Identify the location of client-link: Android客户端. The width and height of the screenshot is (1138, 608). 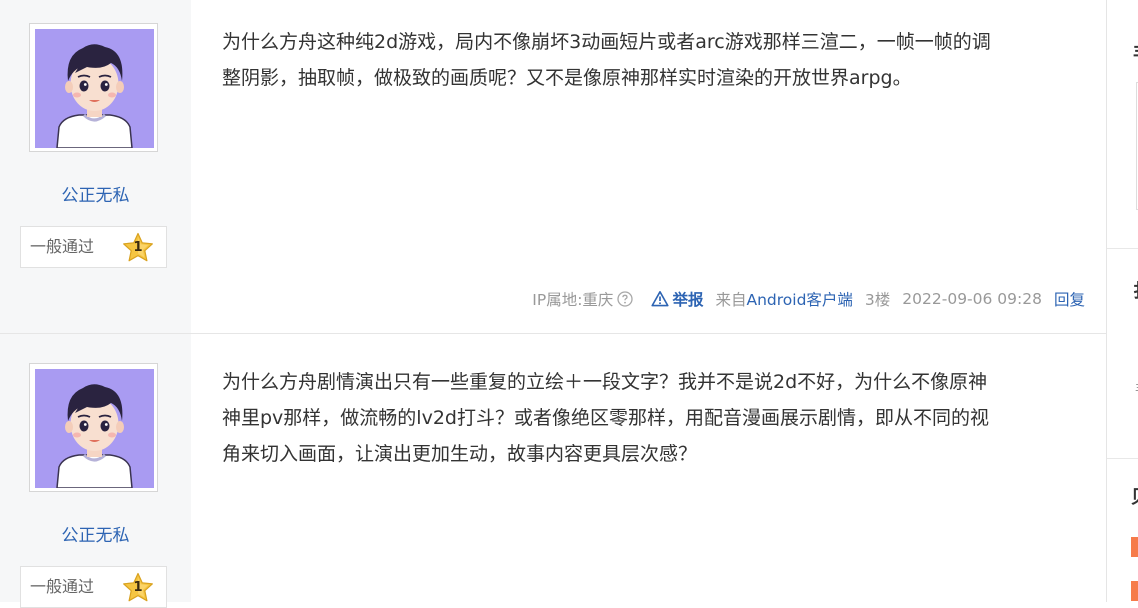
(799, 300).